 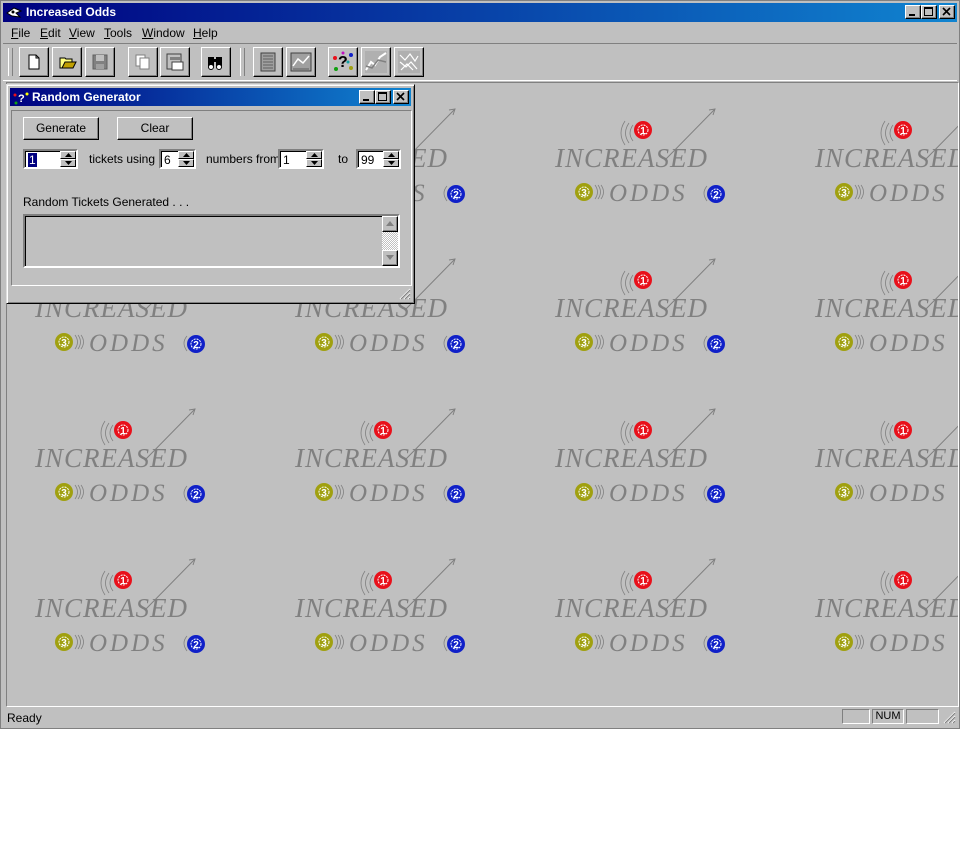 What do you see at coordinates (24, 718) in the screenshot?
I see `status-text: Ready` at bounding box center [24, 718].